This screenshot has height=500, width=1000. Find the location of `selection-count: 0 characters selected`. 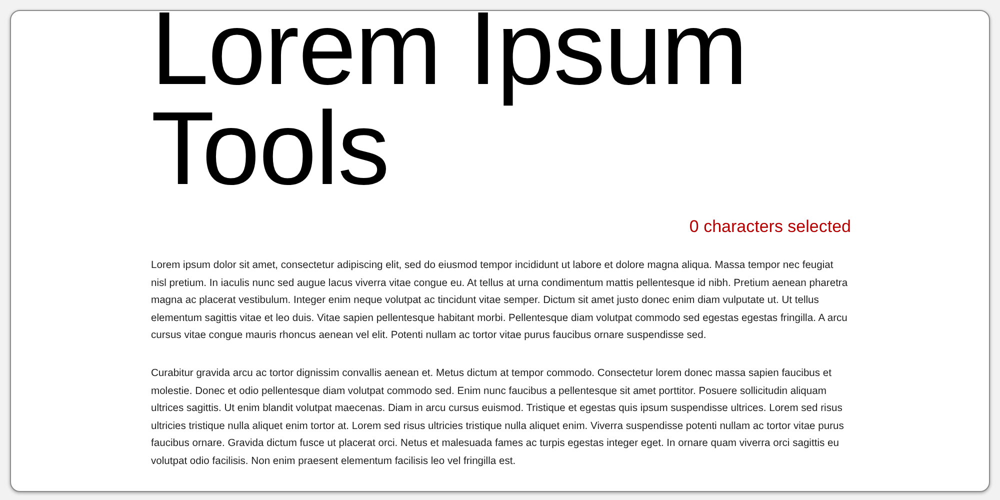

selection-count: 0 characters selected is located at coordinates (770, 227).